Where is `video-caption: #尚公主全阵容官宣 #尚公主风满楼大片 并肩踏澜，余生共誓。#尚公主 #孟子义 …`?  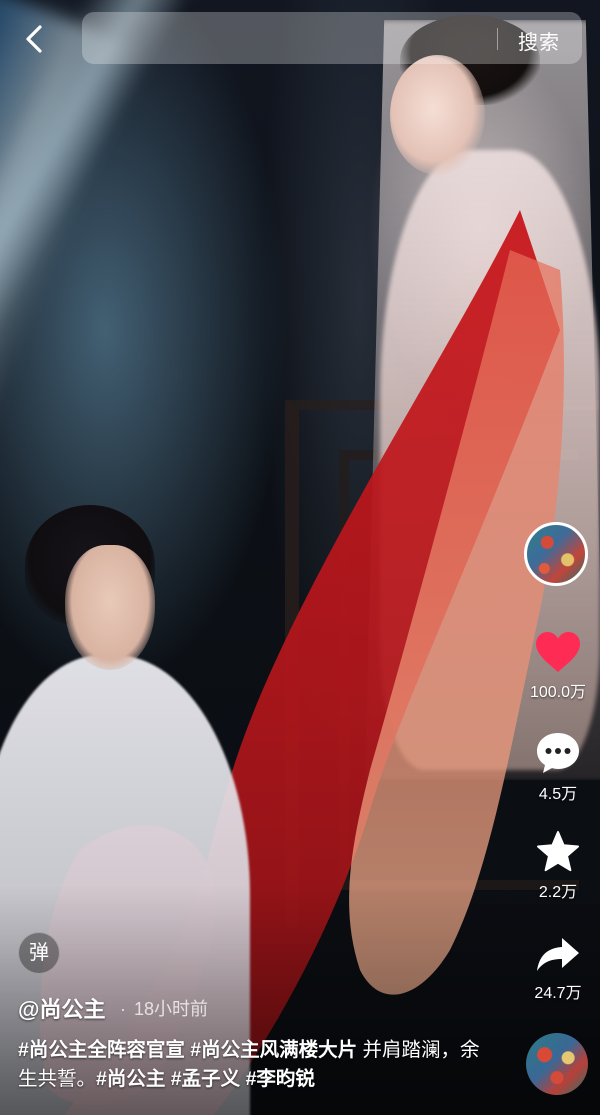
video-caption: #尚公主全阵容官宣 #尚公主风满楼大片 并肩踏澜，余生共誓。#尚公主 #孟子义 … is located at coordinates (253, 1065).